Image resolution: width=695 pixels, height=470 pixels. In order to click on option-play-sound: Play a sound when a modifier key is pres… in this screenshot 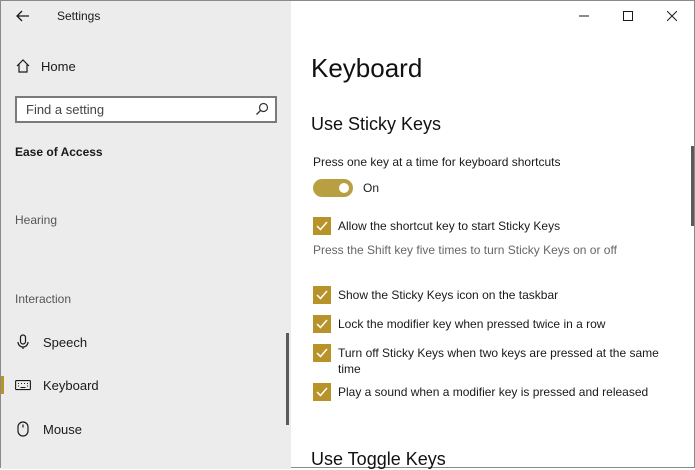, I will do `click(495, 392)`.